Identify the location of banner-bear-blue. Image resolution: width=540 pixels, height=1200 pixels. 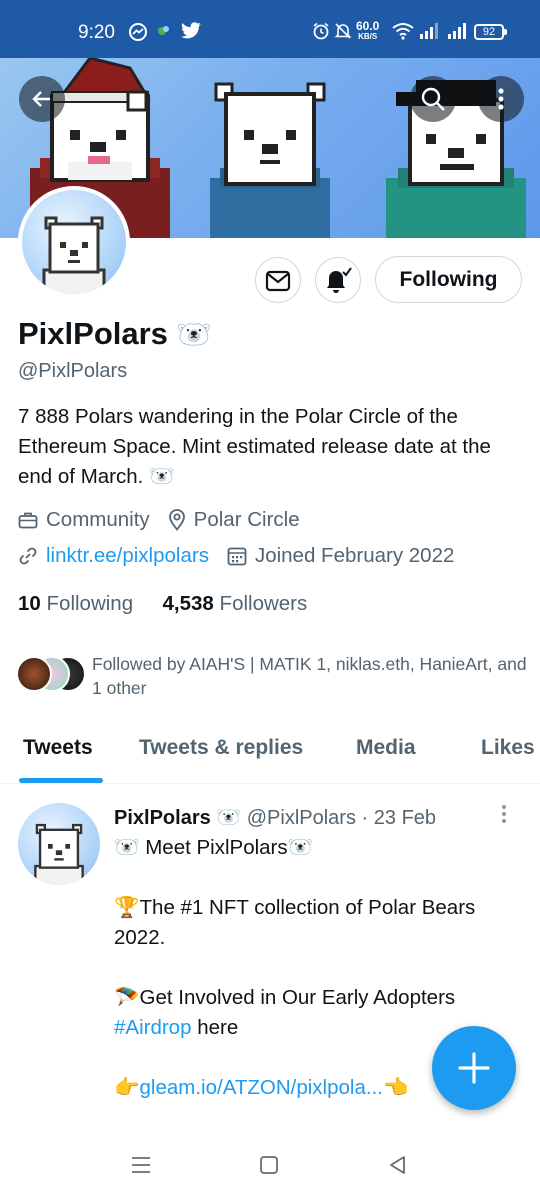
(270, 160).